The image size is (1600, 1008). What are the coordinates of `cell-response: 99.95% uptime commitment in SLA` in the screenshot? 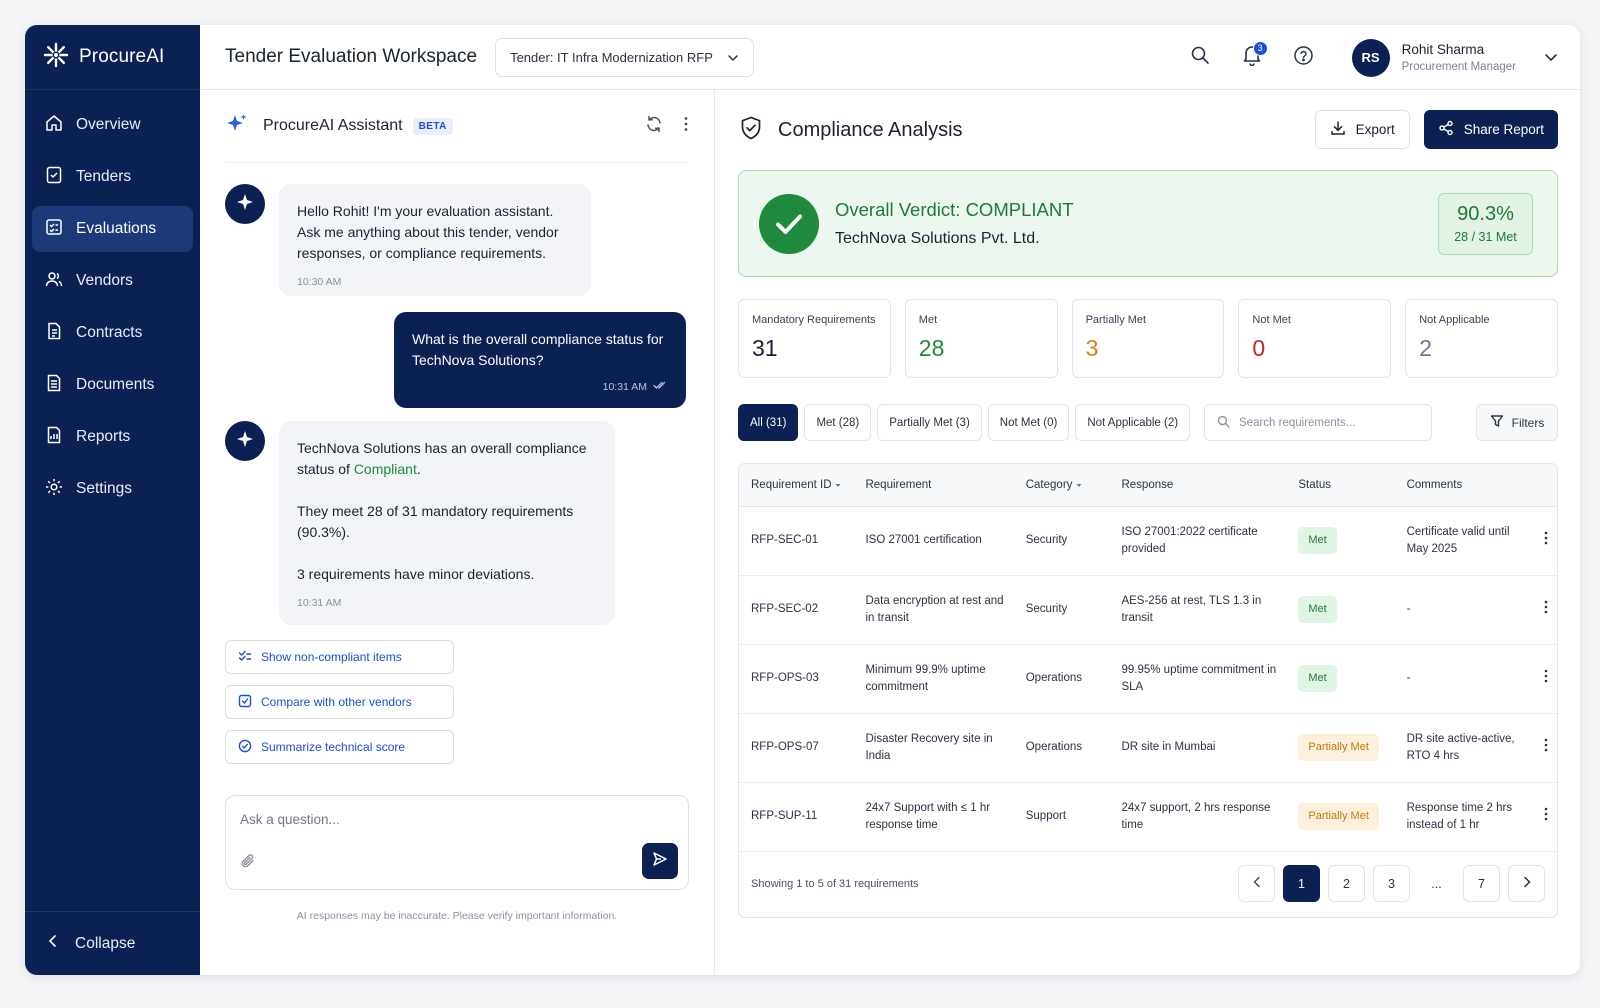 It's located at (1198, 679).